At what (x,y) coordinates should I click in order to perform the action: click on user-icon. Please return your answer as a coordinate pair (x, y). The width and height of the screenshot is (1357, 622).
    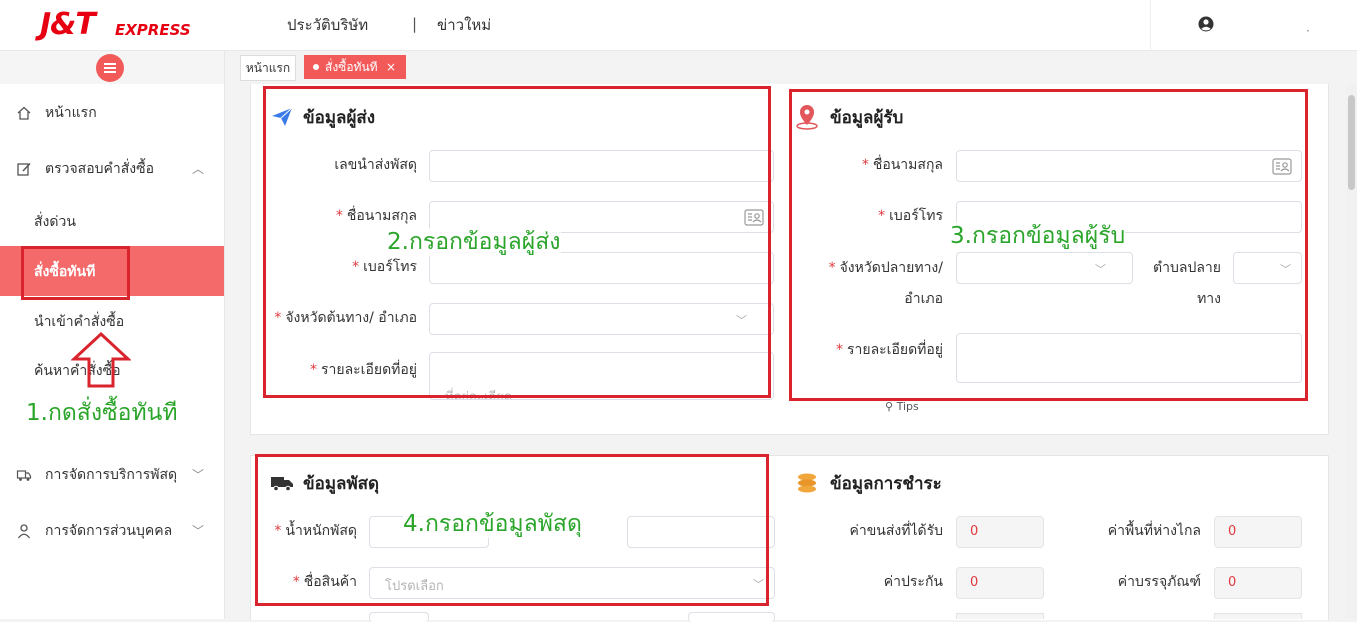
    Looking at the image, I should click on (1206, 24).